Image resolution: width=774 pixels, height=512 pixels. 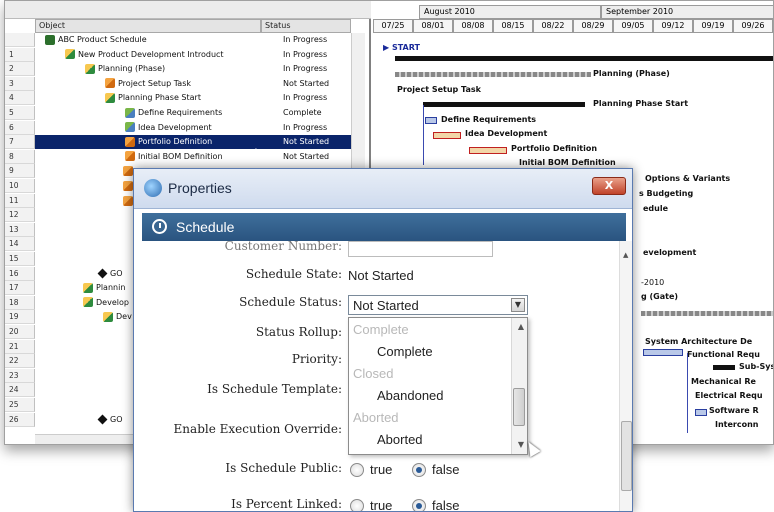 I want to click on schedule-status-label: Schedule Status:, so click(x=290, y=302).